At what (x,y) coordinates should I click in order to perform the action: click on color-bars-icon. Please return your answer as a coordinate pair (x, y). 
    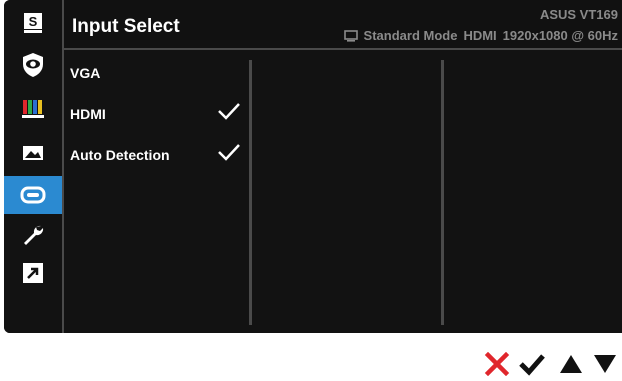
    Looking at the image, I should click on (33, 109).